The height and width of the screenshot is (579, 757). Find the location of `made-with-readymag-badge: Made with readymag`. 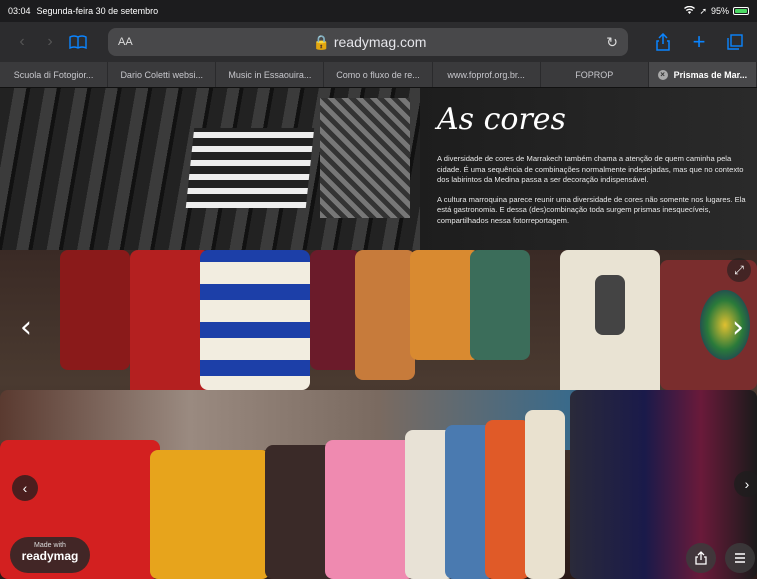

made-with-readymag-badge: Made with readymag is located at coordinates (50, 555).